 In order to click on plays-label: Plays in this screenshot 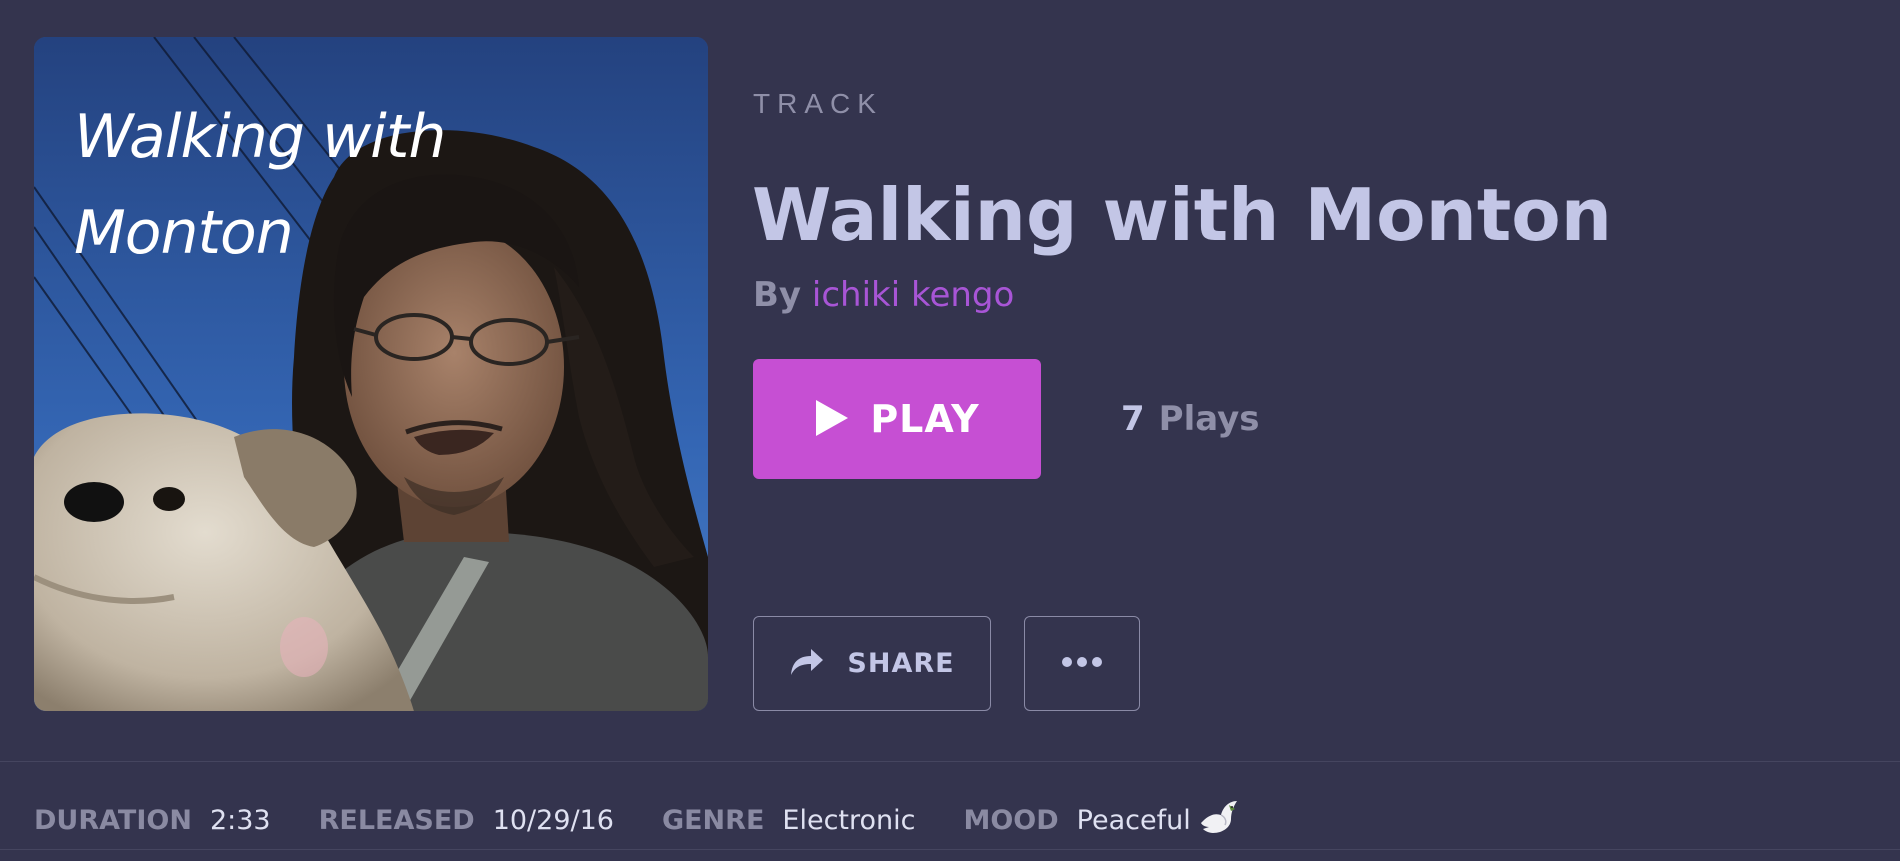, I will do `click(1209, 419)`.